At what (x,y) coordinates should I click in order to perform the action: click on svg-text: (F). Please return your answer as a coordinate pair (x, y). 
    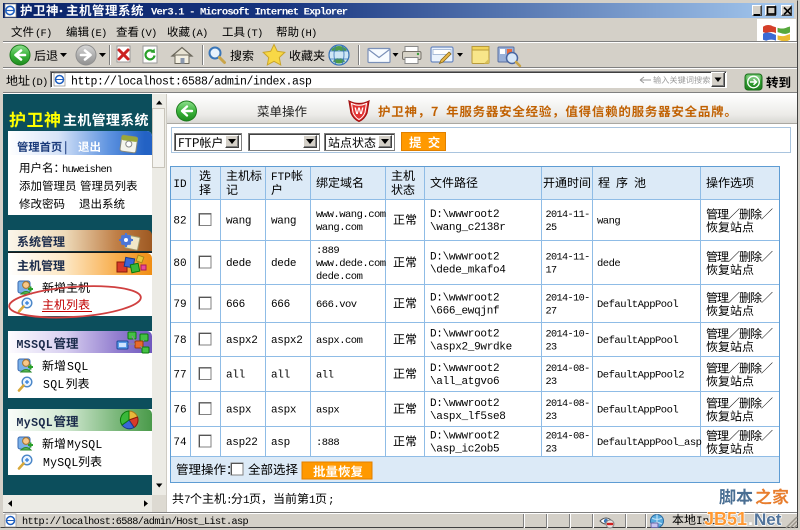
    Looking at the image, I should click on (43, 34).